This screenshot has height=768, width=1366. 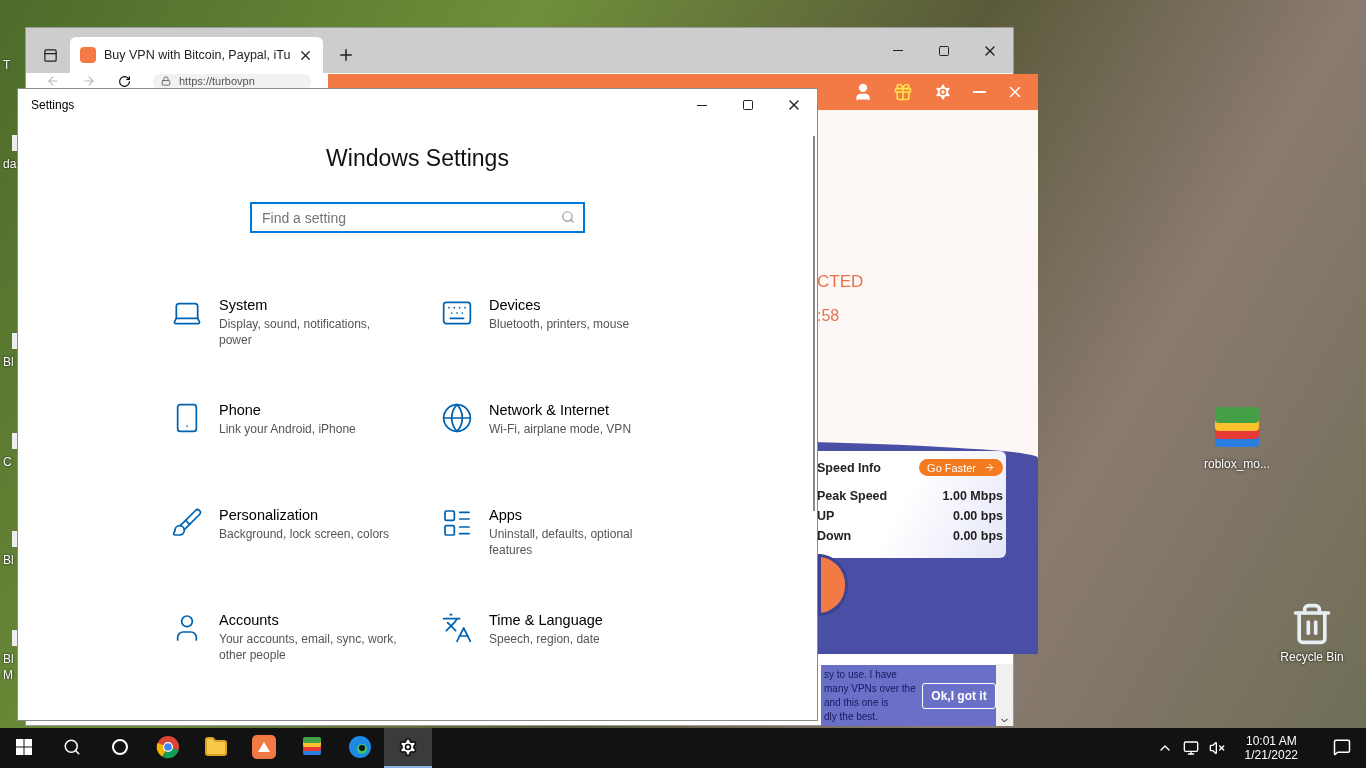 I want to click on tab-actions-icon, so click(x=50, y=55).